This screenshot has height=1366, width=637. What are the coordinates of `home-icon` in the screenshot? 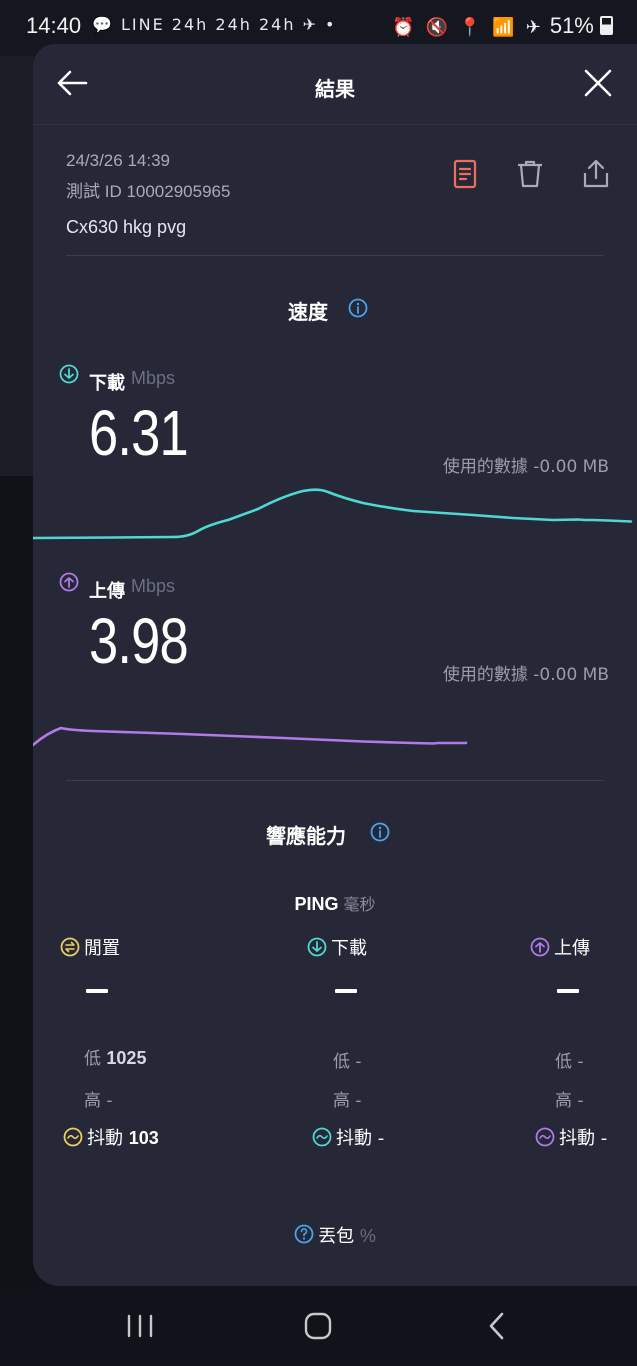 It's located at (318, 1326).